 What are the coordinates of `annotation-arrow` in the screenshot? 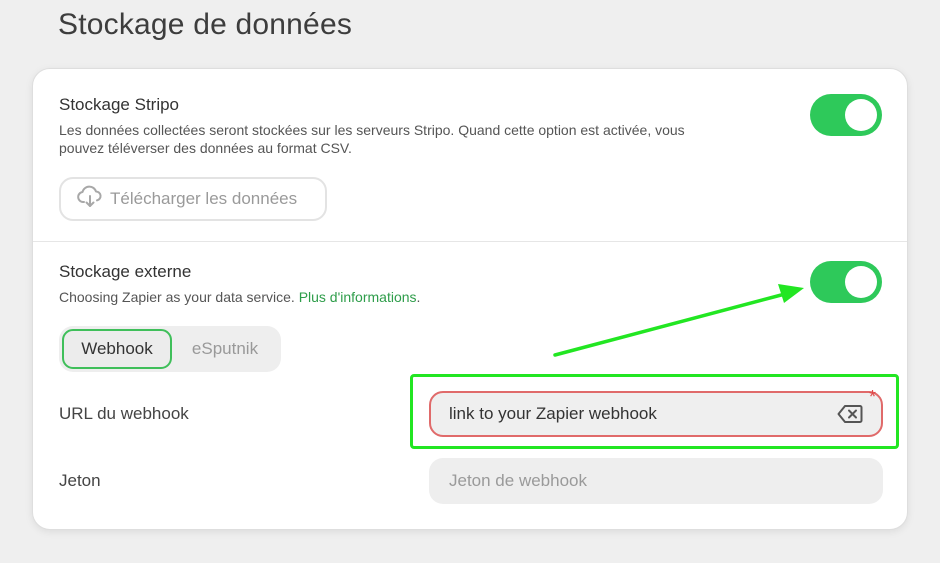 It's located at (678, 320).